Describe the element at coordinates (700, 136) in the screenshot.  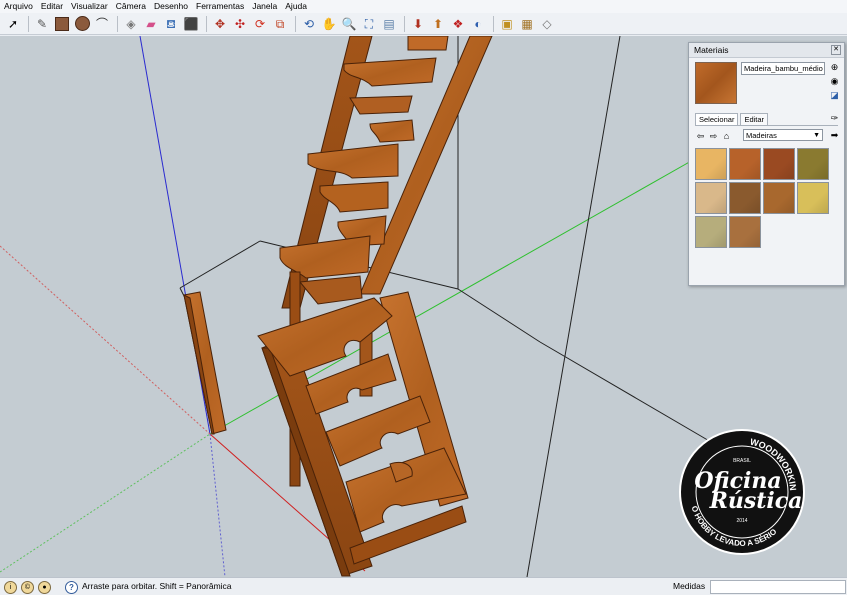
I see `back-arrow-icon: ⇦` at that location.